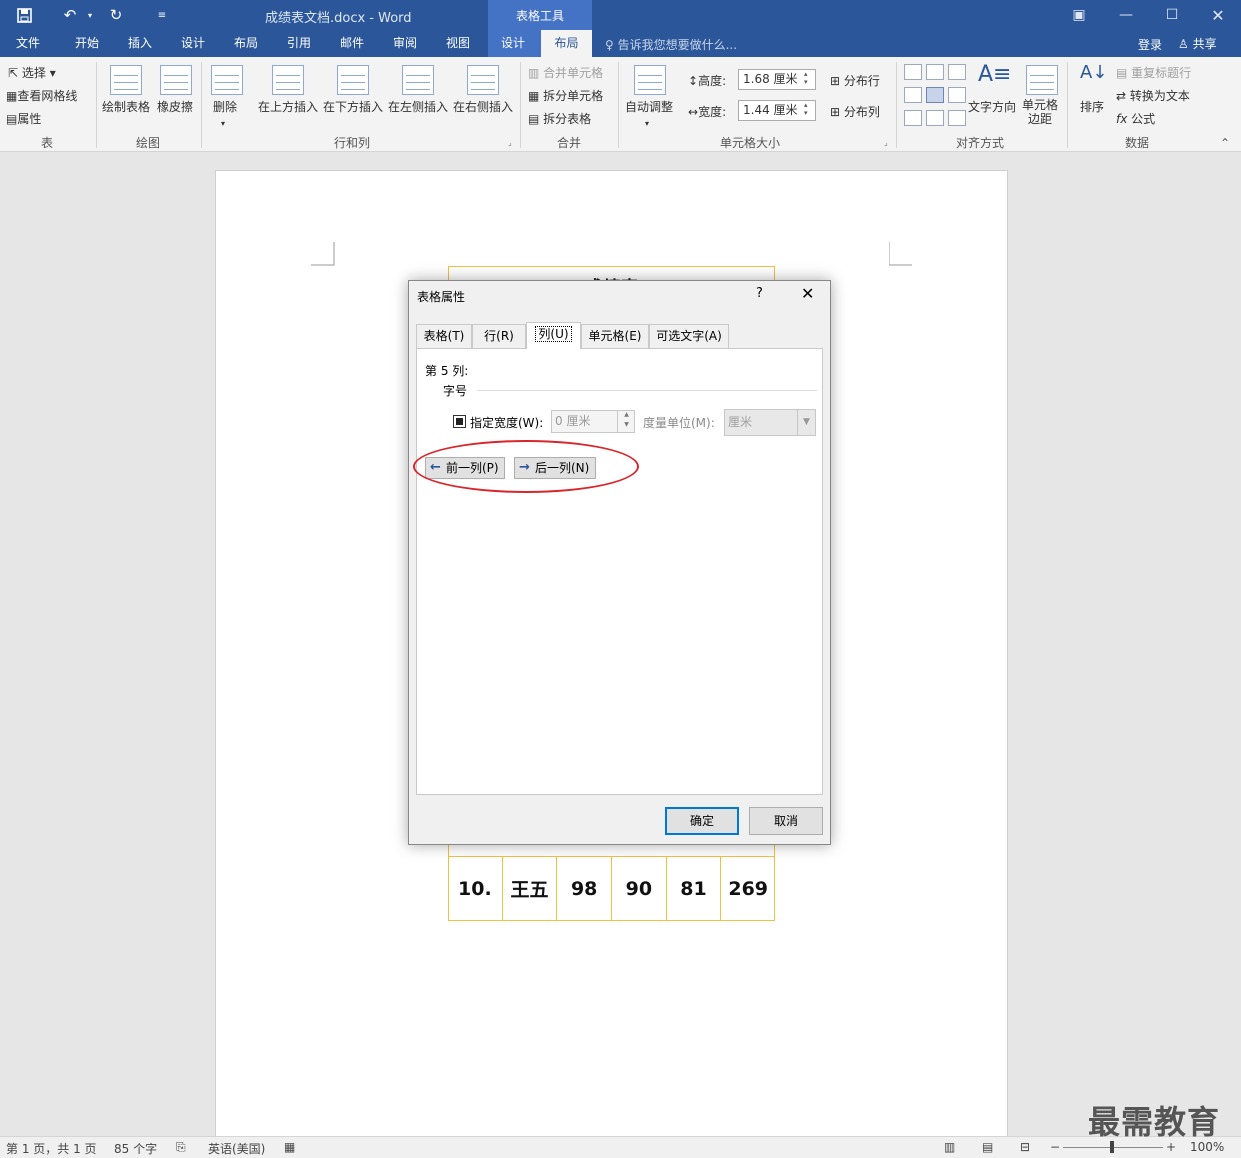 This screenshot has width=1241, height=1158. I want to click on column-width-spinner: ▲ ▼, so click(626, 421).